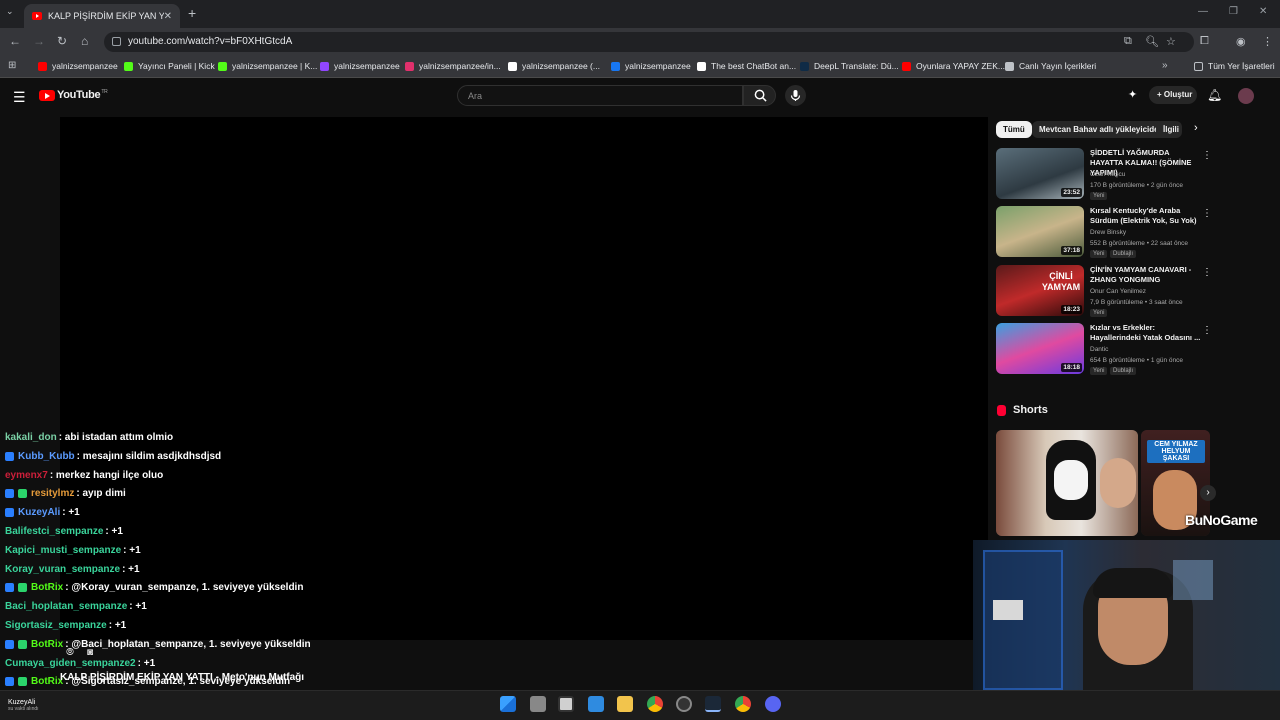 The height and width of the screenshot is (720, 1280). Describe the element at coordinates (1152, 41) in the screenshot. I see `zoom-icon: 🔍︎` at that location.